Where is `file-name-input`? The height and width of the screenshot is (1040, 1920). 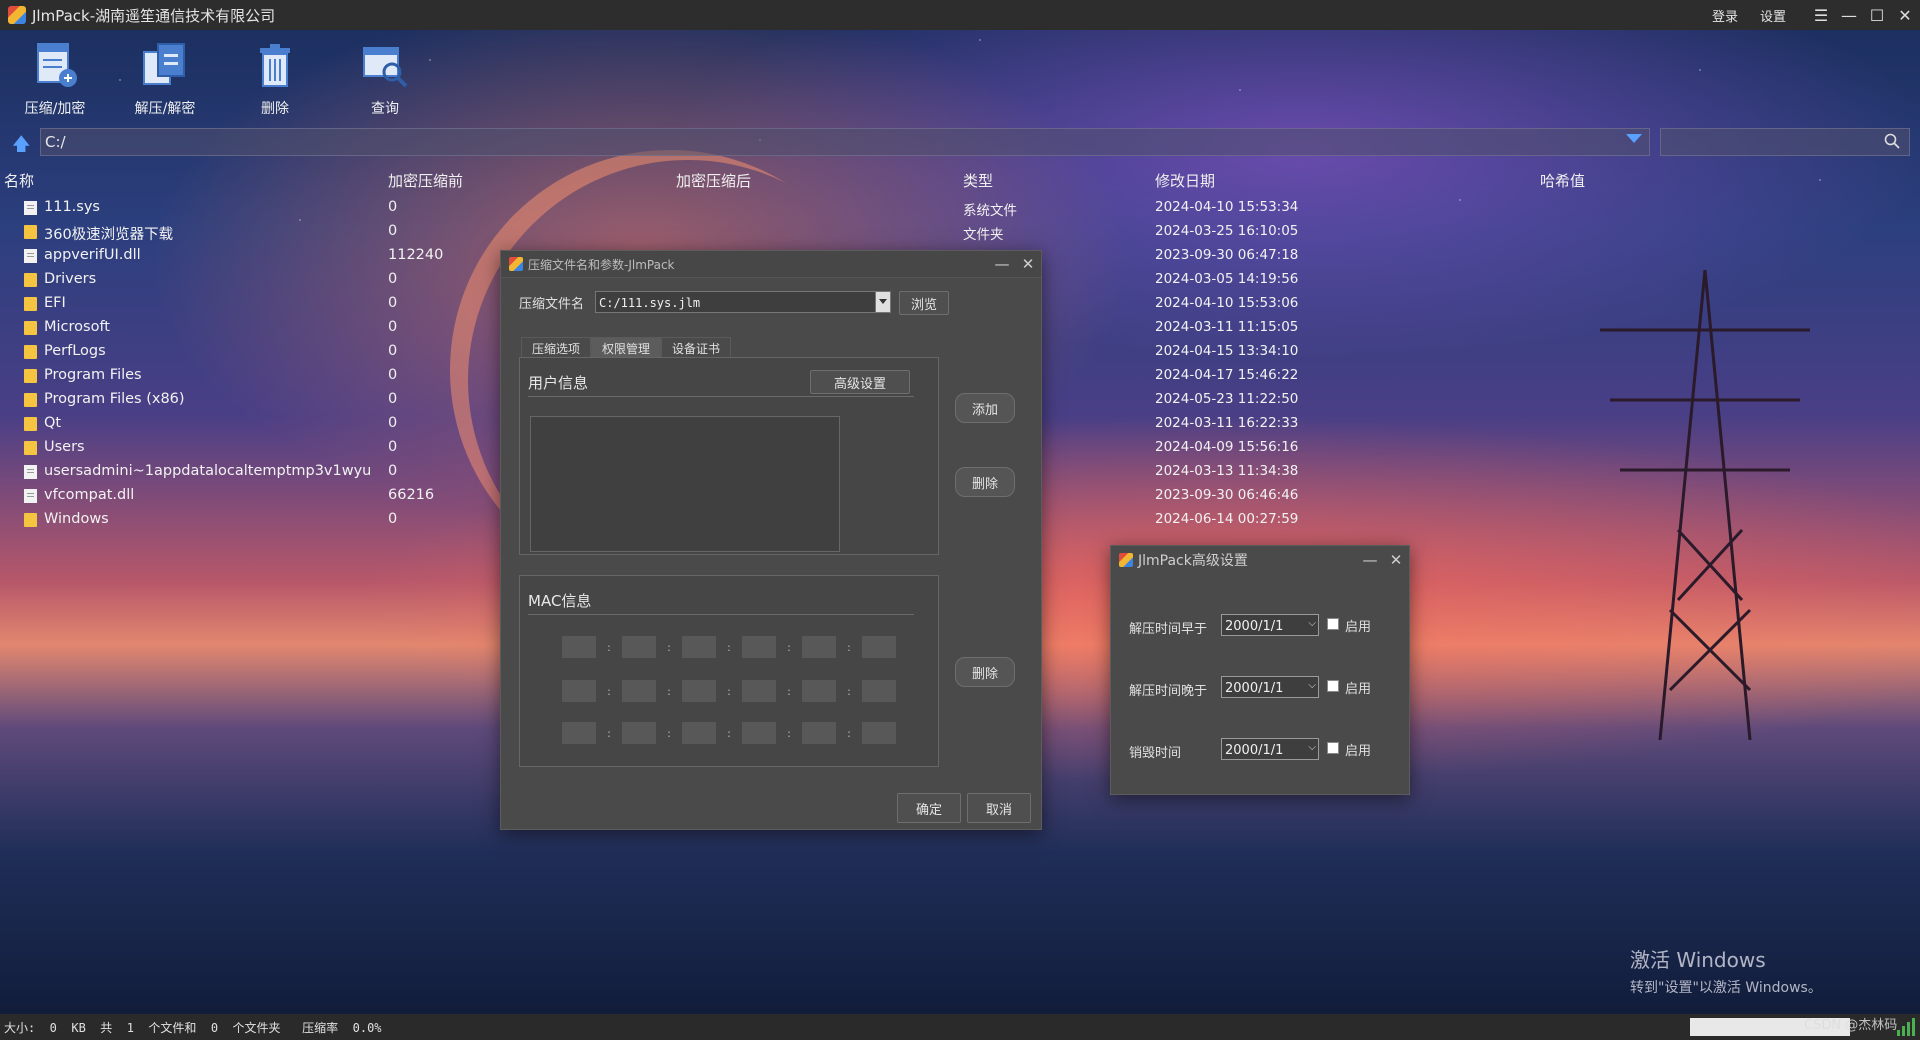 file-name-input is located at coordinates (743, 303).